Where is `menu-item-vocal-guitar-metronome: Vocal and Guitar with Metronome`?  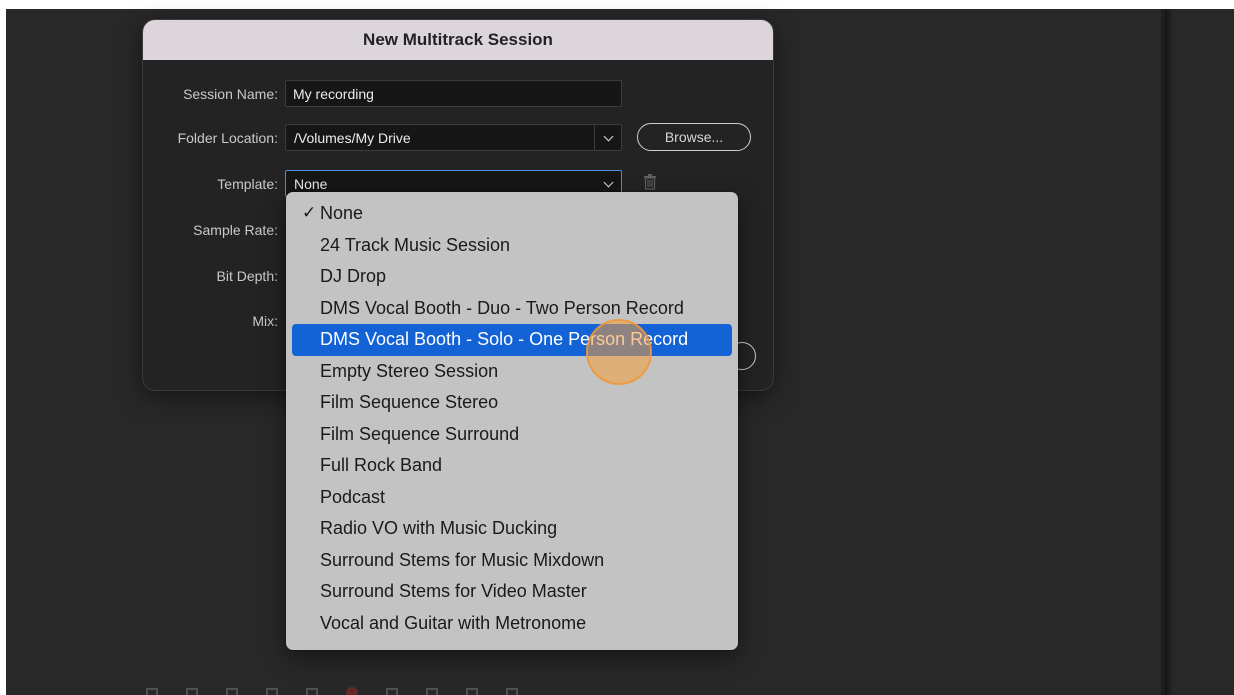 menu-item-vocal-guitar-metronome: Vocal and Guitar with Metronome is located at coordinates (512, 624).